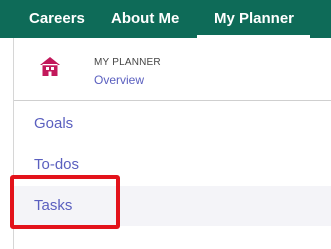  I want to click on nav-item-about-me: About Me, so click(145, 18).